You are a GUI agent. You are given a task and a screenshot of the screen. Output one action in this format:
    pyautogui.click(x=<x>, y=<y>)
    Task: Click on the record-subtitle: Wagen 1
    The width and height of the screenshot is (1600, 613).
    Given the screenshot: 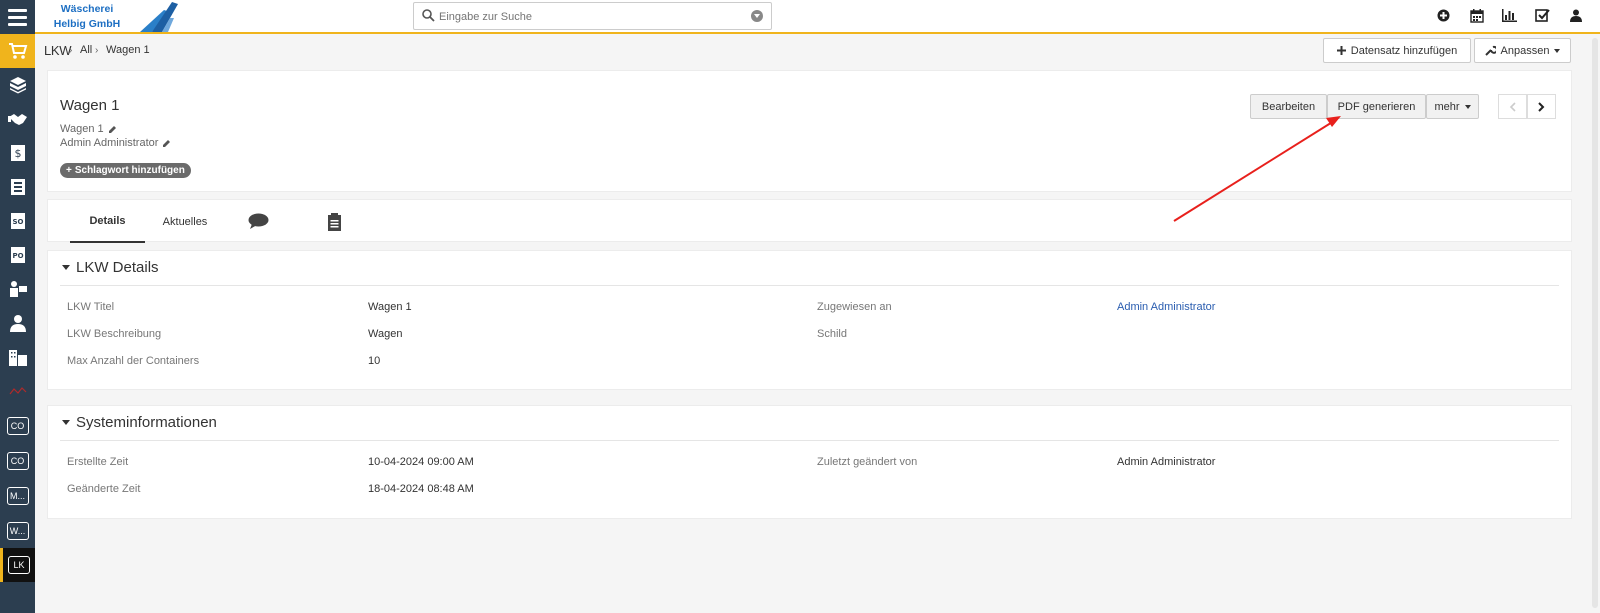 What is the action you would take?
    pyautogui.click(x=88, y=129)
    